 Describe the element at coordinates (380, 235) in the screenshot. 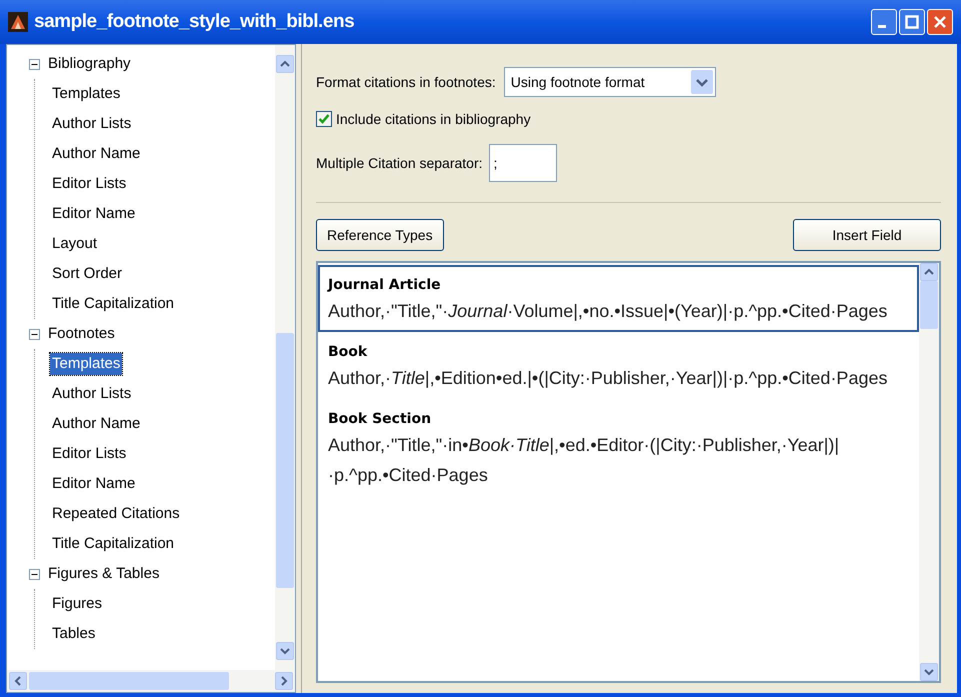

I see `reference-types-button: Reference Types` at that location.